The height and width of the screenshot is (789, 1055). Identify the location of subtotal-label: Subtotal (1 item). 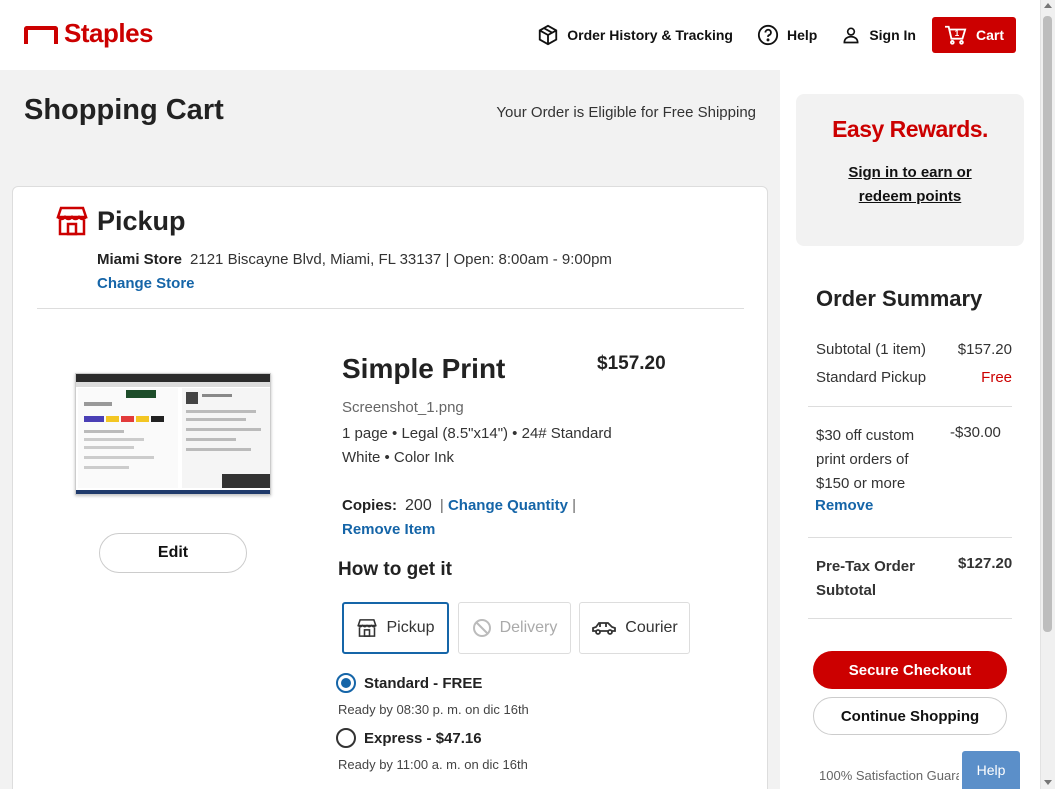
(871, 349).